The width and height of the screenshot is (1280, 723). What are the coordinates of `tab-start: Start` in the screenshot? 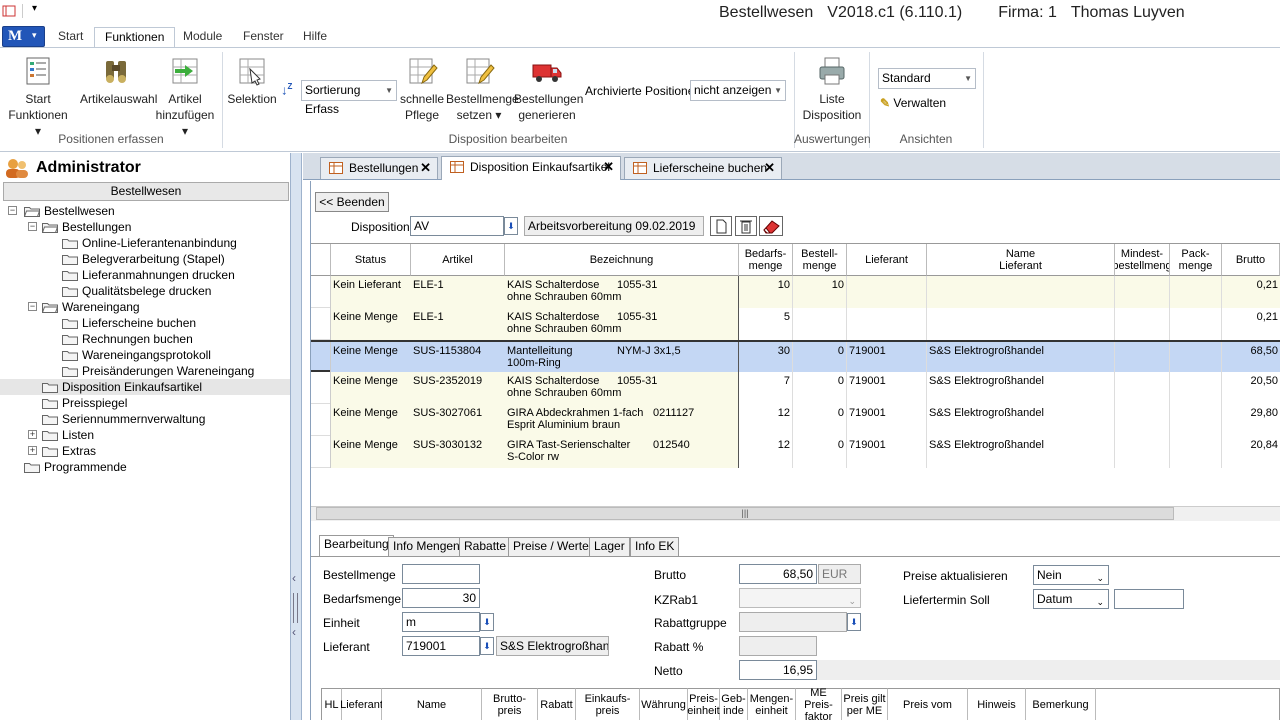 It's located at (70, 37).